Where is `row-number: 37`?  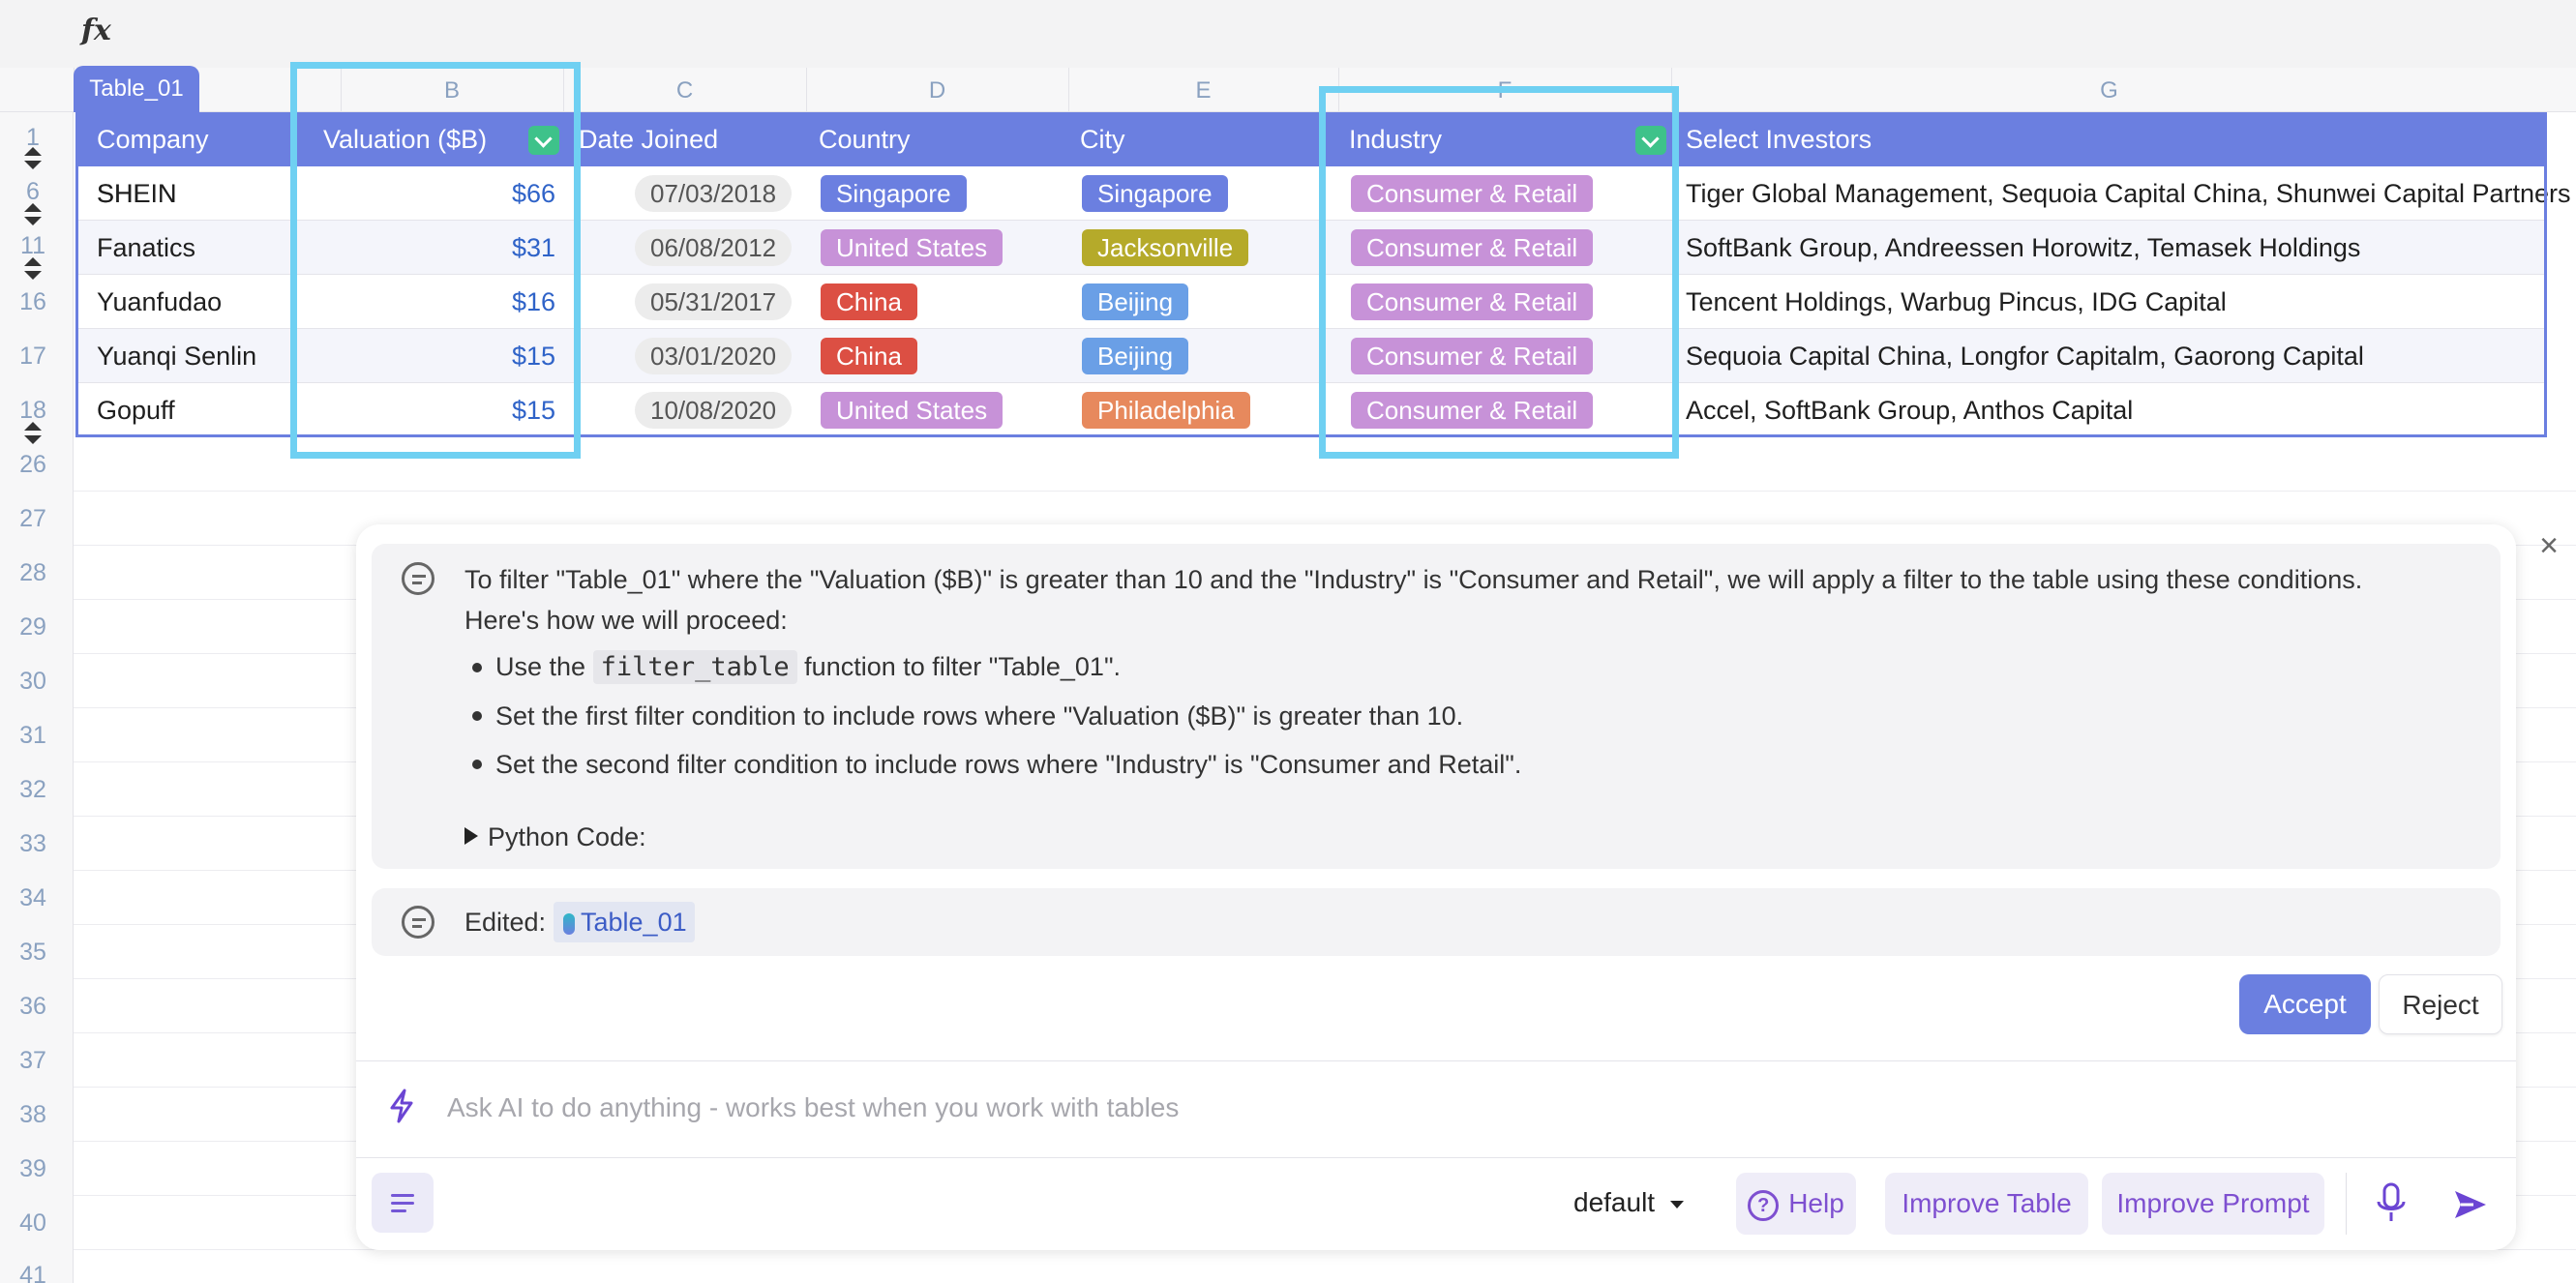
row-number: 37 is located at coordinates (33, 1061).